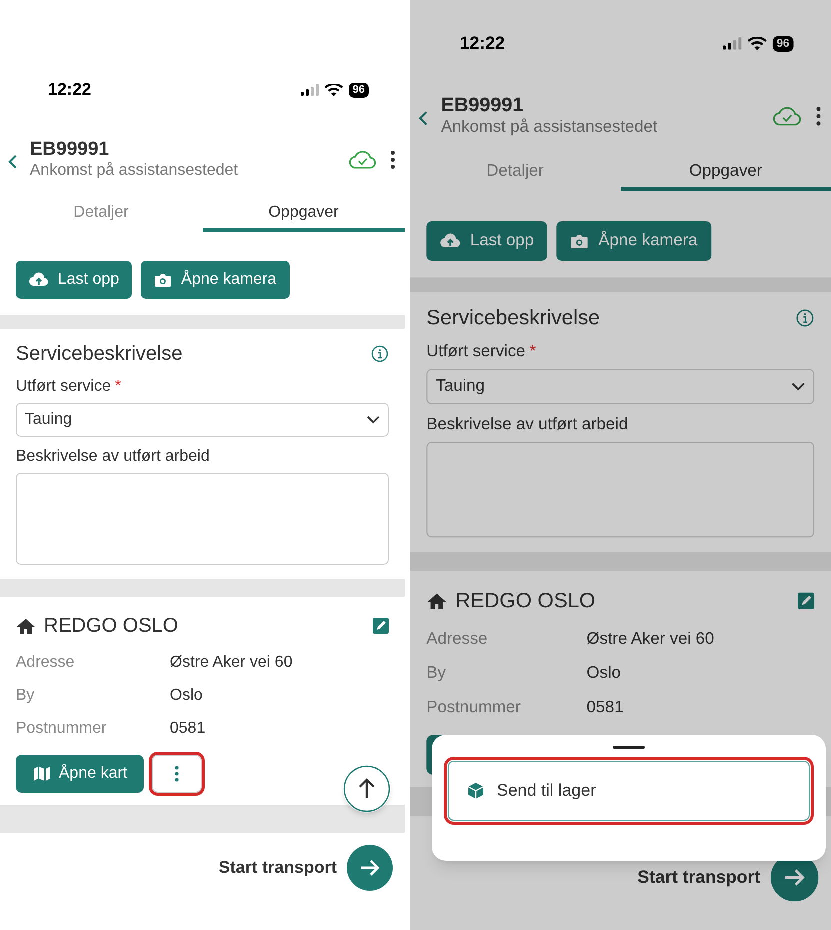 The height and width of the screenshot is (930, 831). What do you see at coordinates (367, 789) in the screenshot?
I see `scroll-top-button` at bounding box center [367, 789].